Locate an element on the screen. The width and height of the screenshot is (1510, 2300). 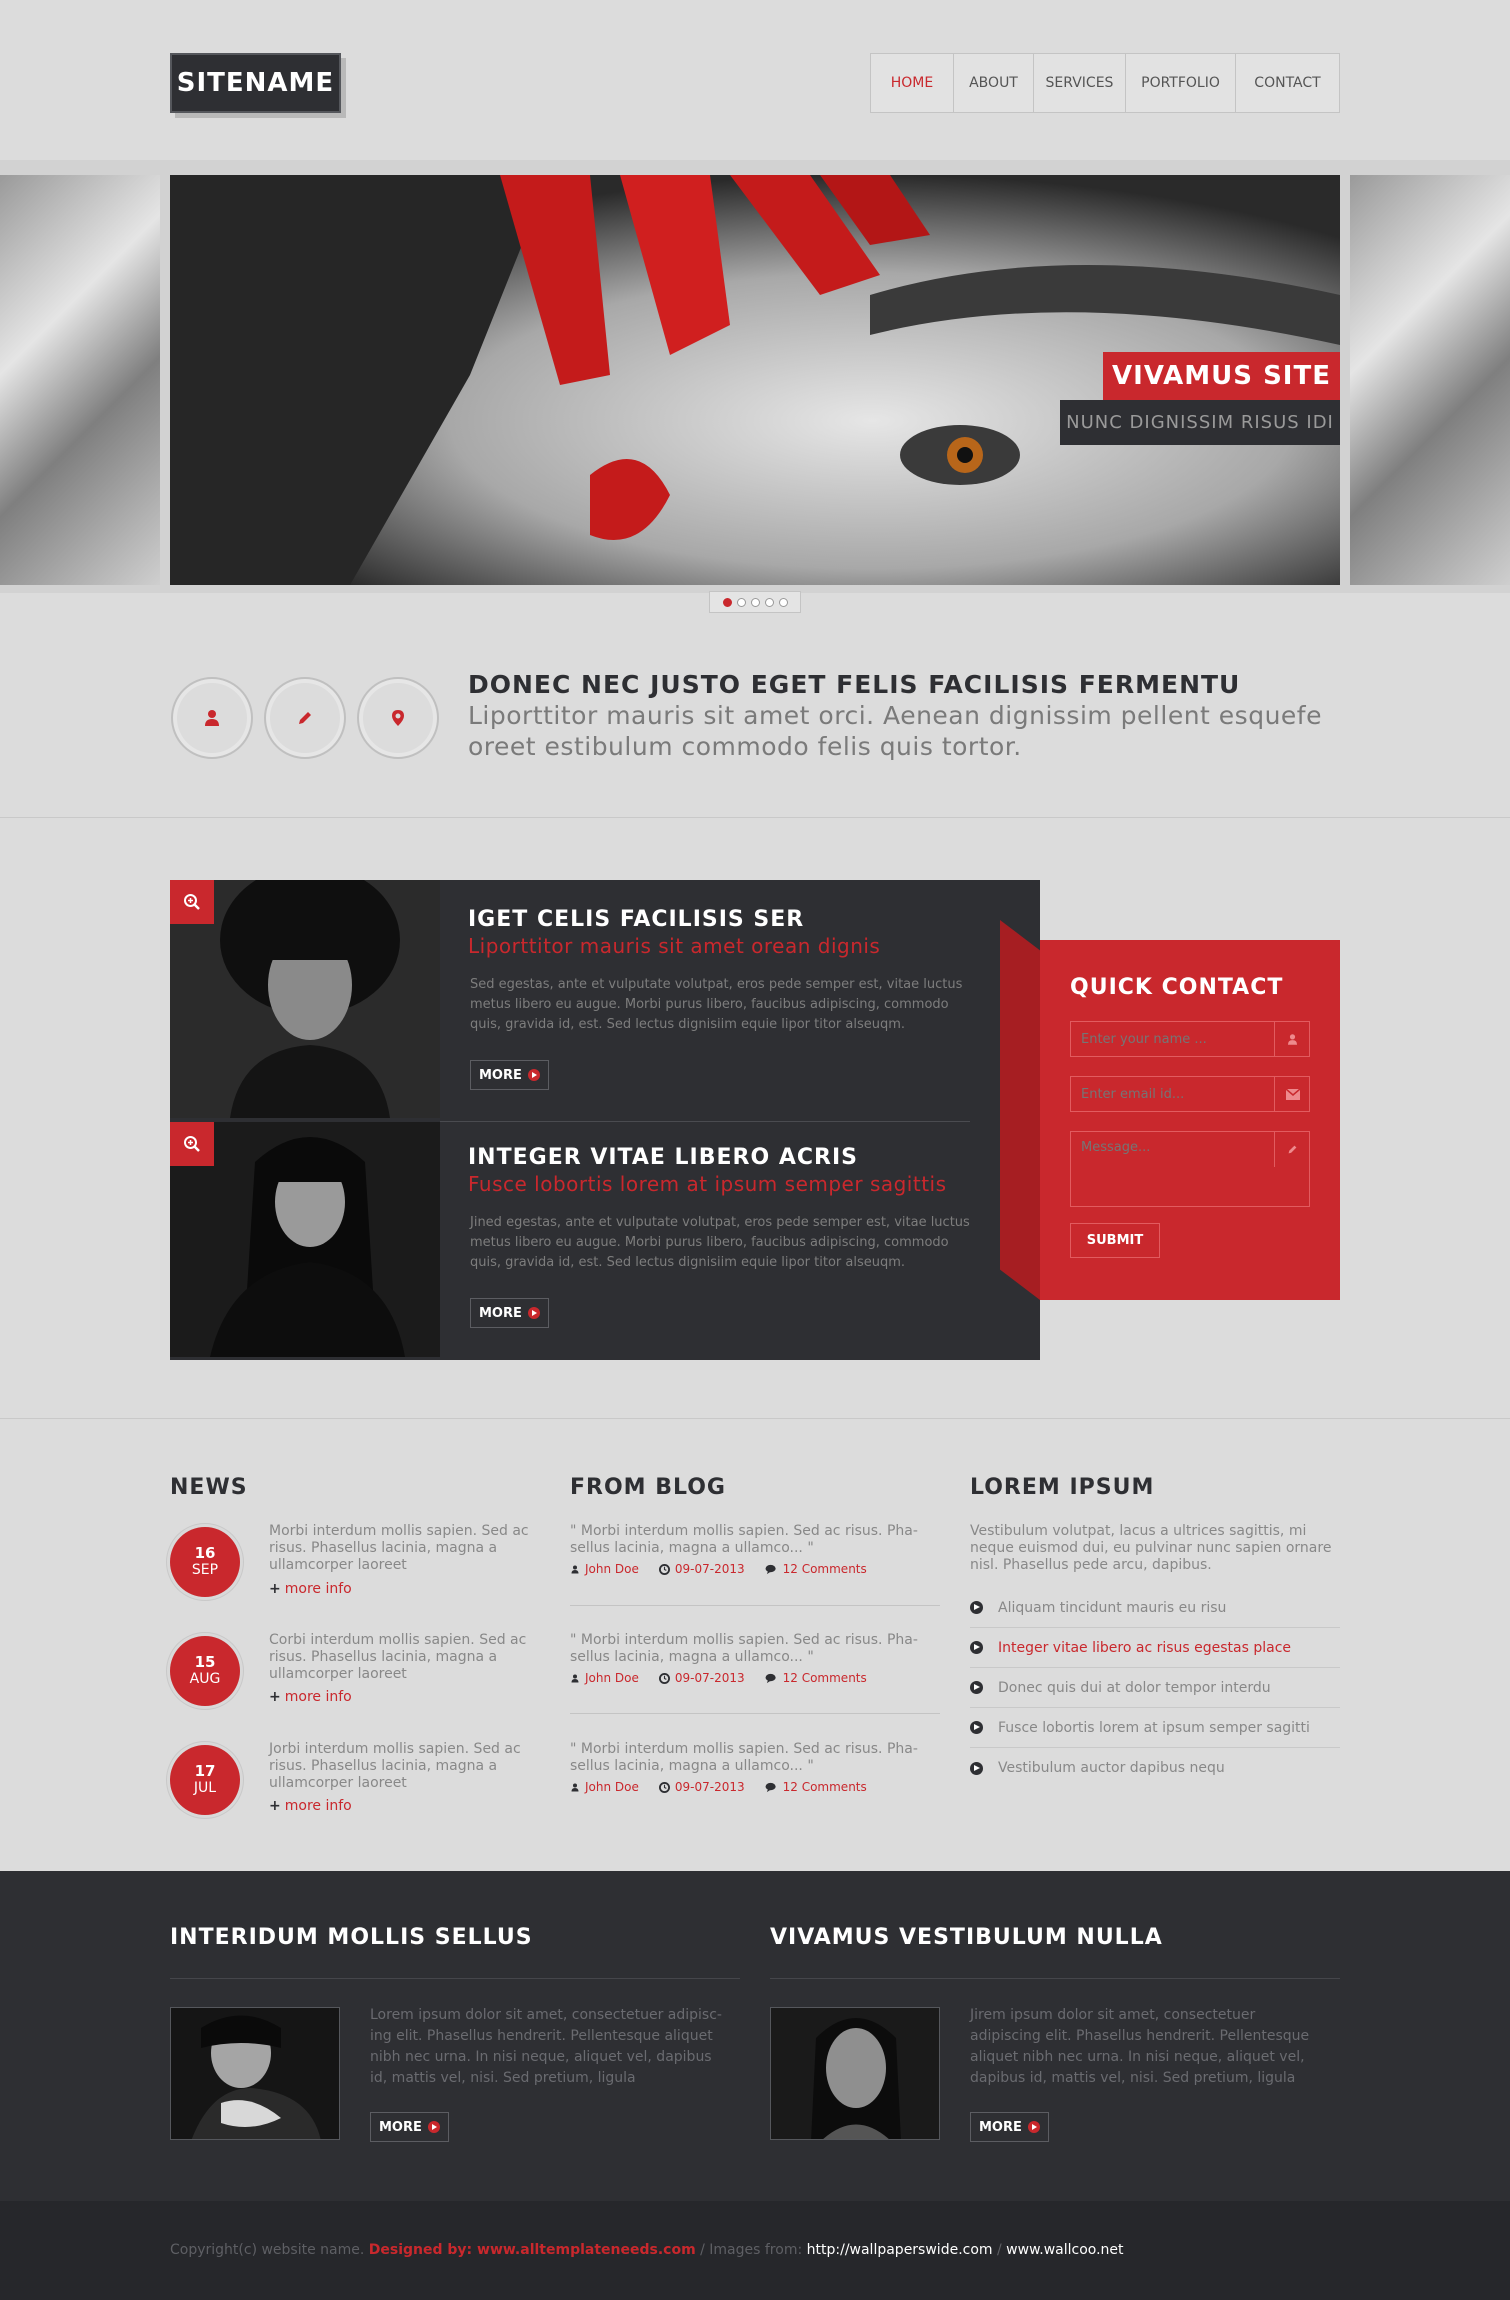
news-title: NEWS is located at coordinates (209, 1487).